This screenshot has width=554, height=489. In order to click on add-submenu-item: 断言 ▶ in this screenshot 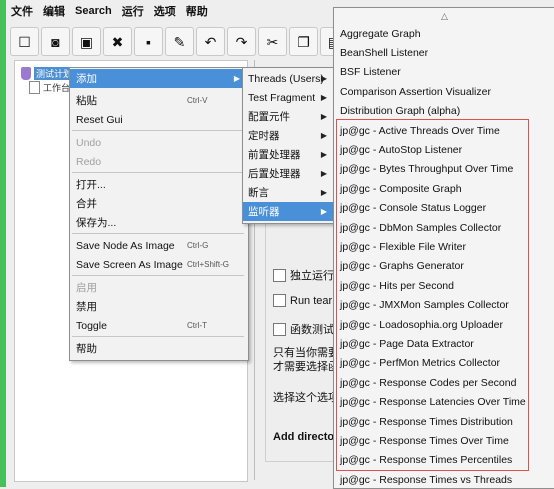, I will do `click(288, 192)`.